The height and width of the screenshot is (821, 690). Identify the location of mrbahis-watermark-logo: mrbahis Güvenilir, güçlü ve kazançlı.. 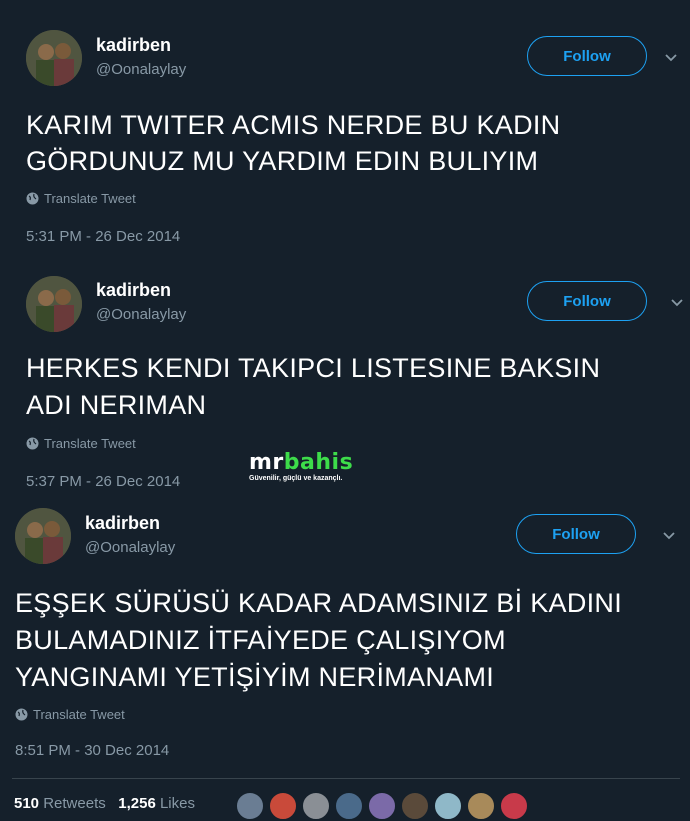
(309, 467).